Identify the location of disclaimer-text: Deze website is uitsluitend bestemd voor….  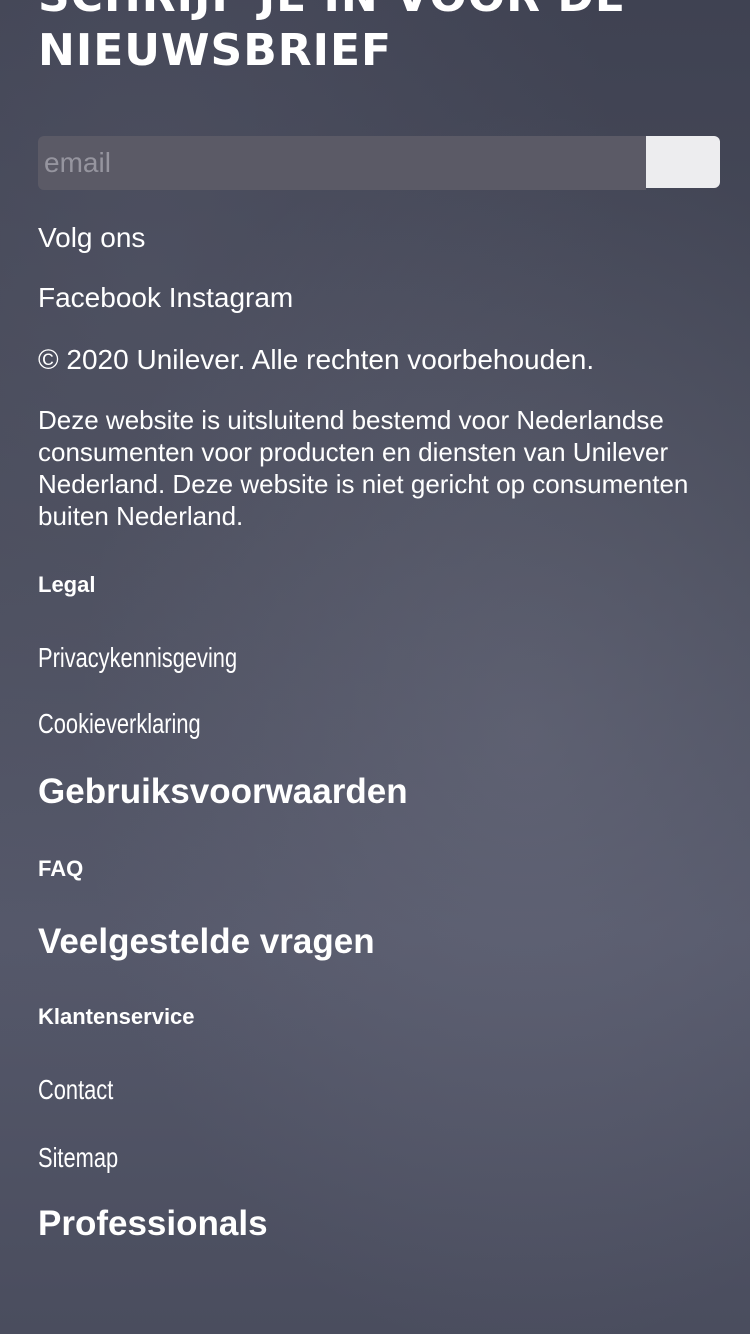
(363, 468).